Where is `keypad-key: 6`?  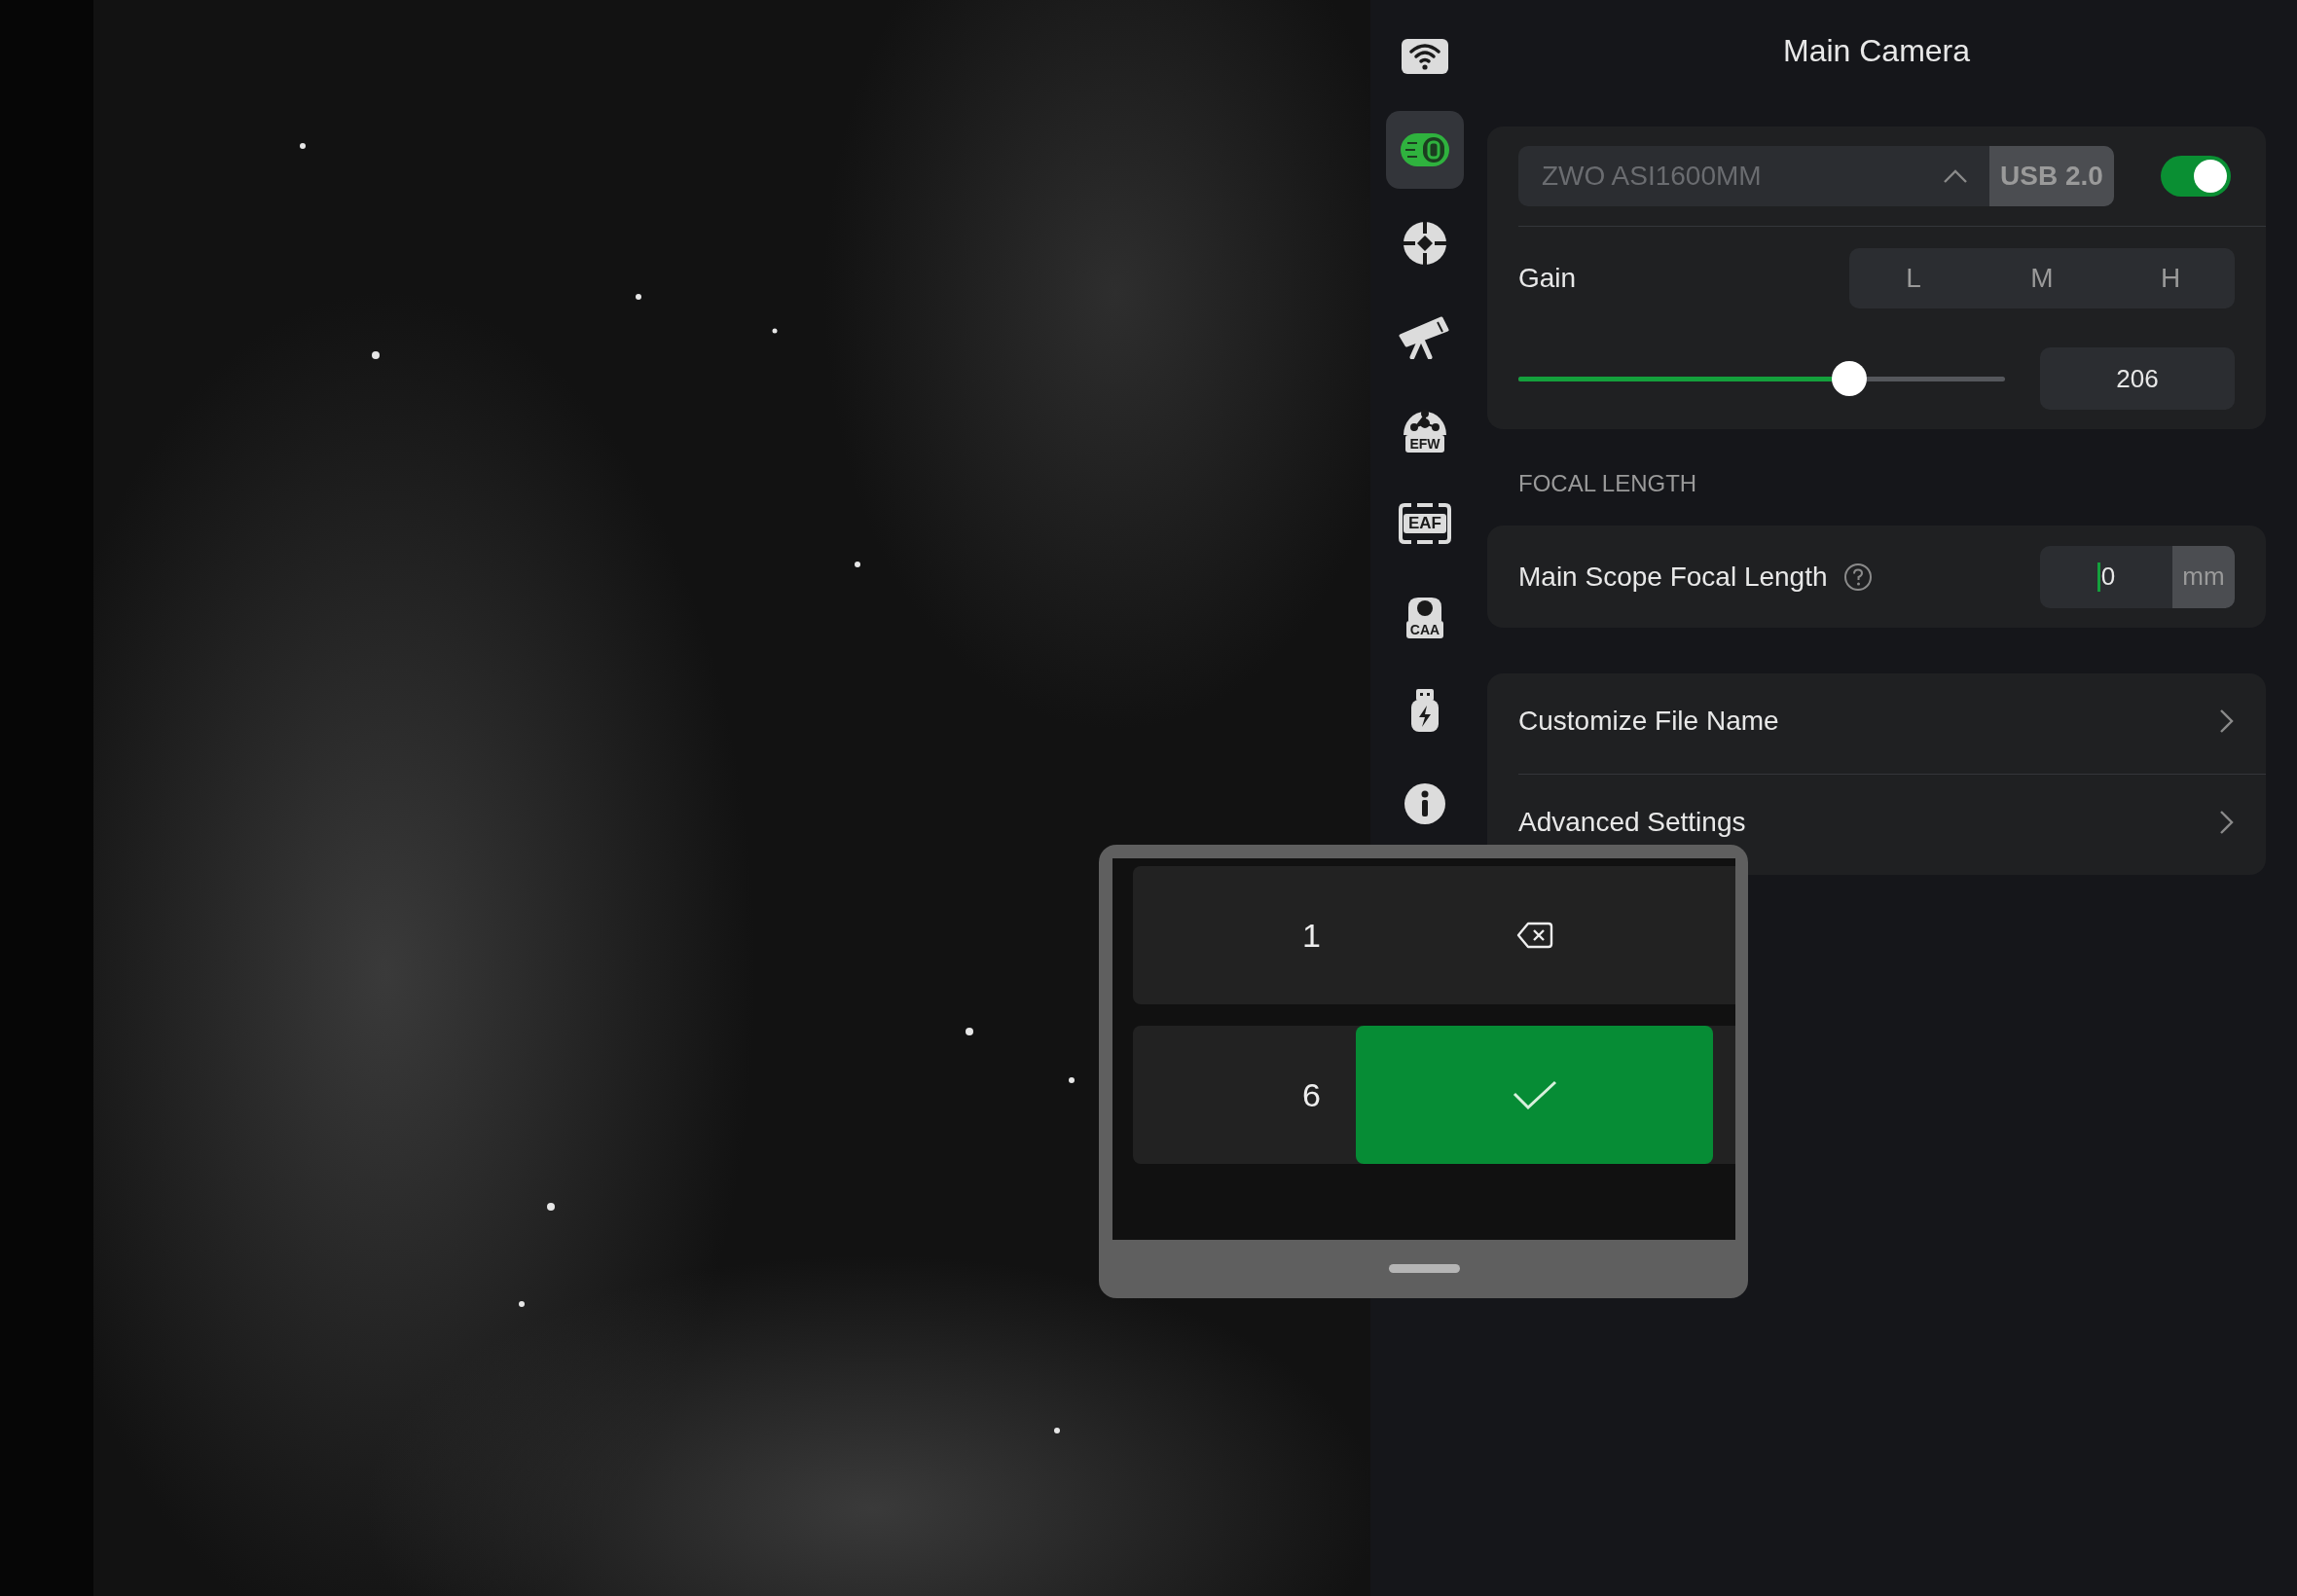
keypad-key: 6 is located at coordinates (1244, 1095).